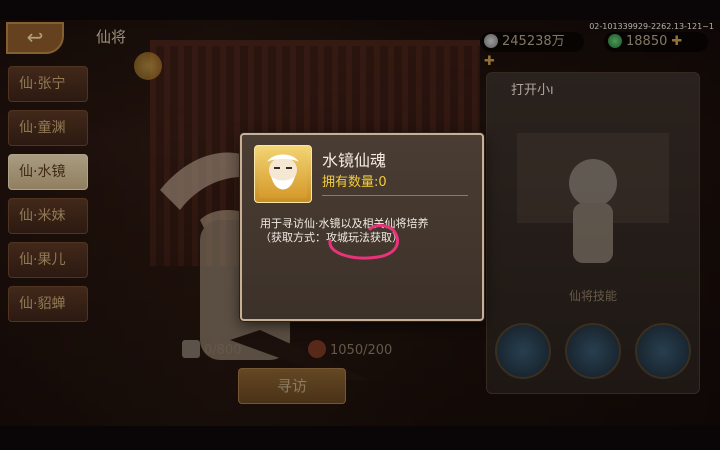 The image size is (720, 450). I want to click on description-line-2: （获取方式：攻城玩法获取）, so click(331, 237).